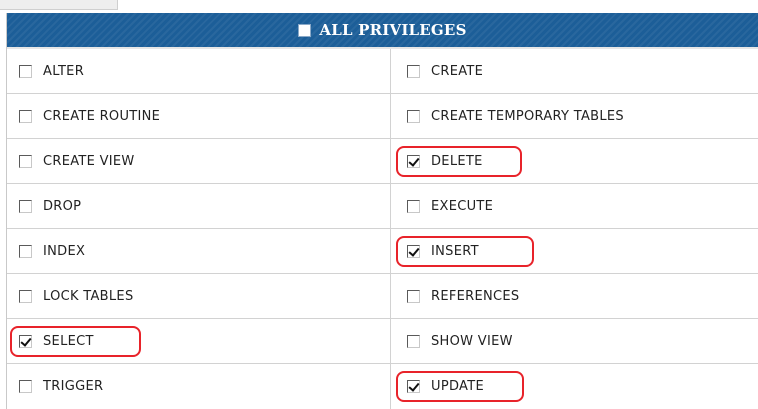 This screenshot has height=409, width=758. What do you see at coordinates (305, 30) in the screenshot?
I see `all-privileges-checkbox` at bounding box center [305, 30].